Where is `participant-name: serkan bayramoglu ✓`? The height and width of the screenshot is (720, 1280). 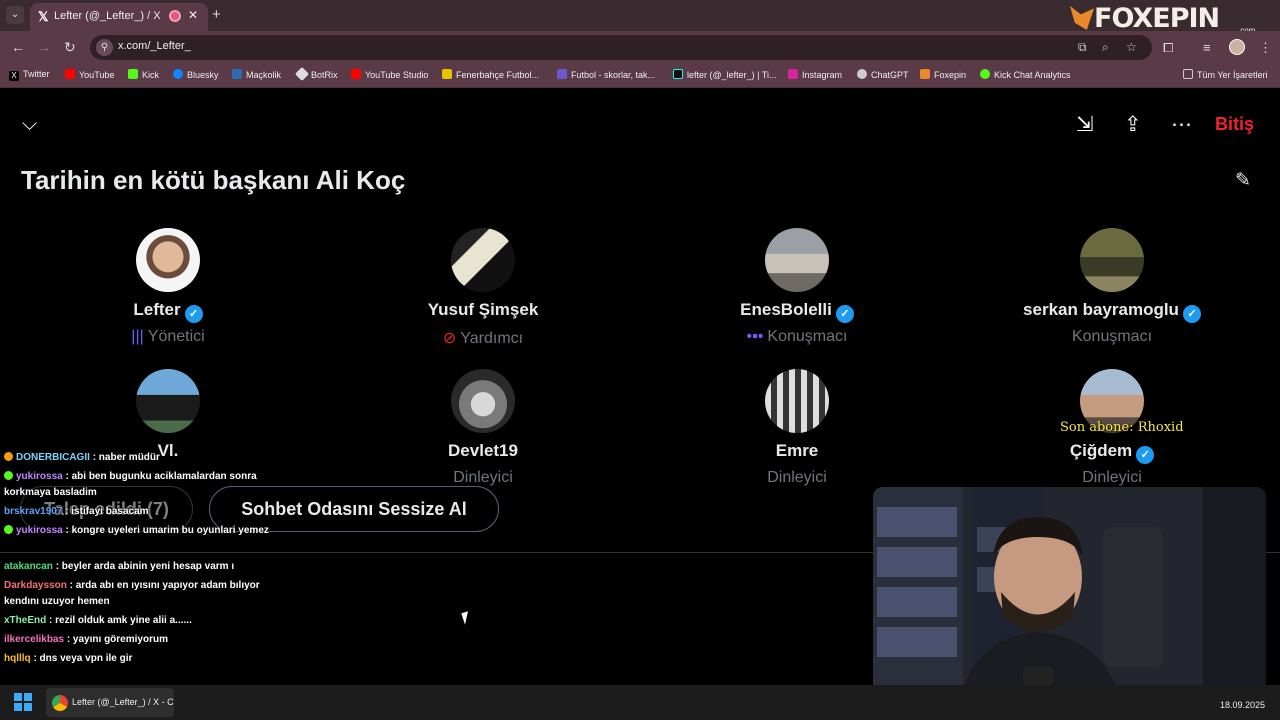
participant-name: serkan bayramoglu ✓ is located at coordinates (1112, 311).